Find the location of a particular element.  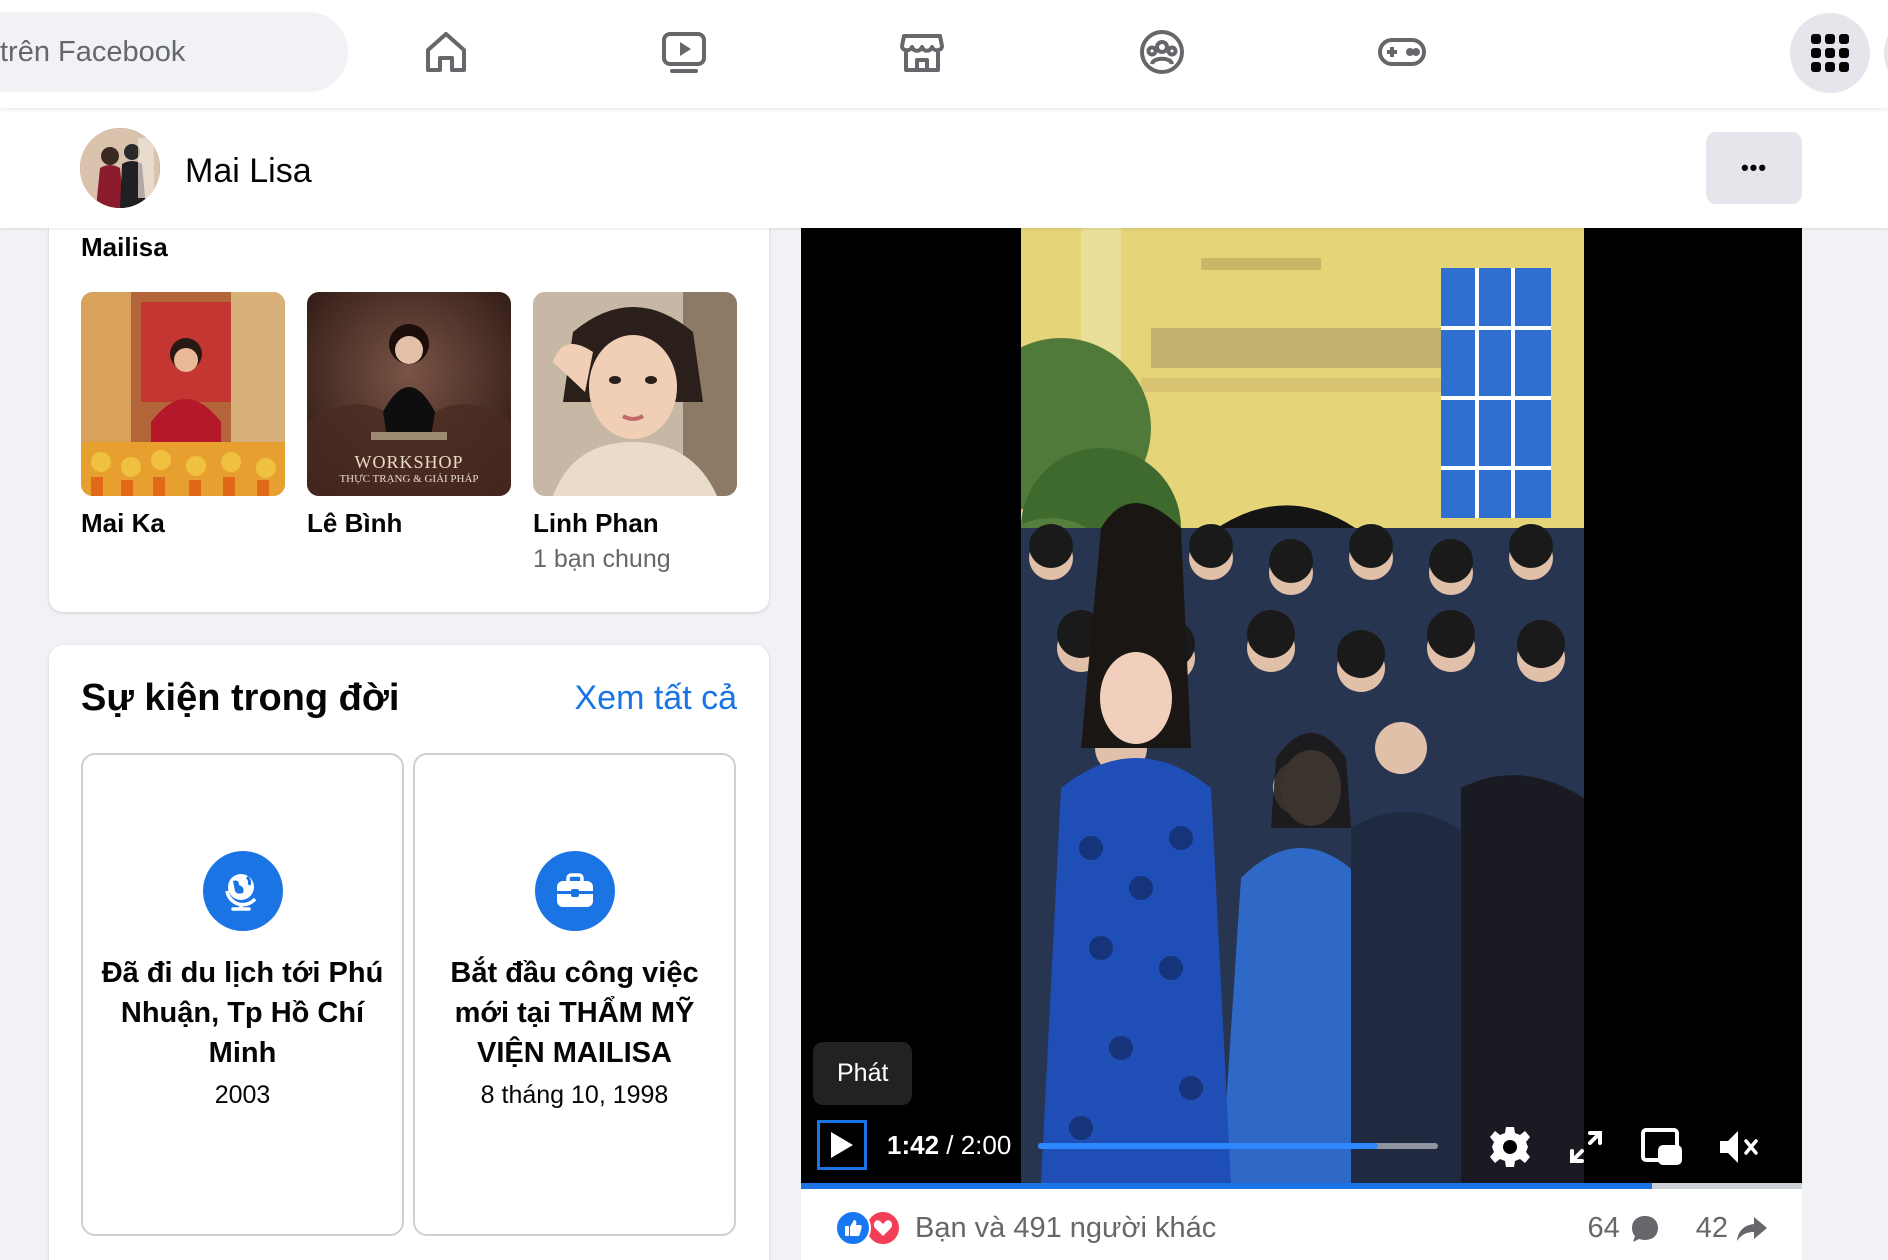

friend-item: Linh Phan 1 bạn chung is located at coordinates (635, 433).